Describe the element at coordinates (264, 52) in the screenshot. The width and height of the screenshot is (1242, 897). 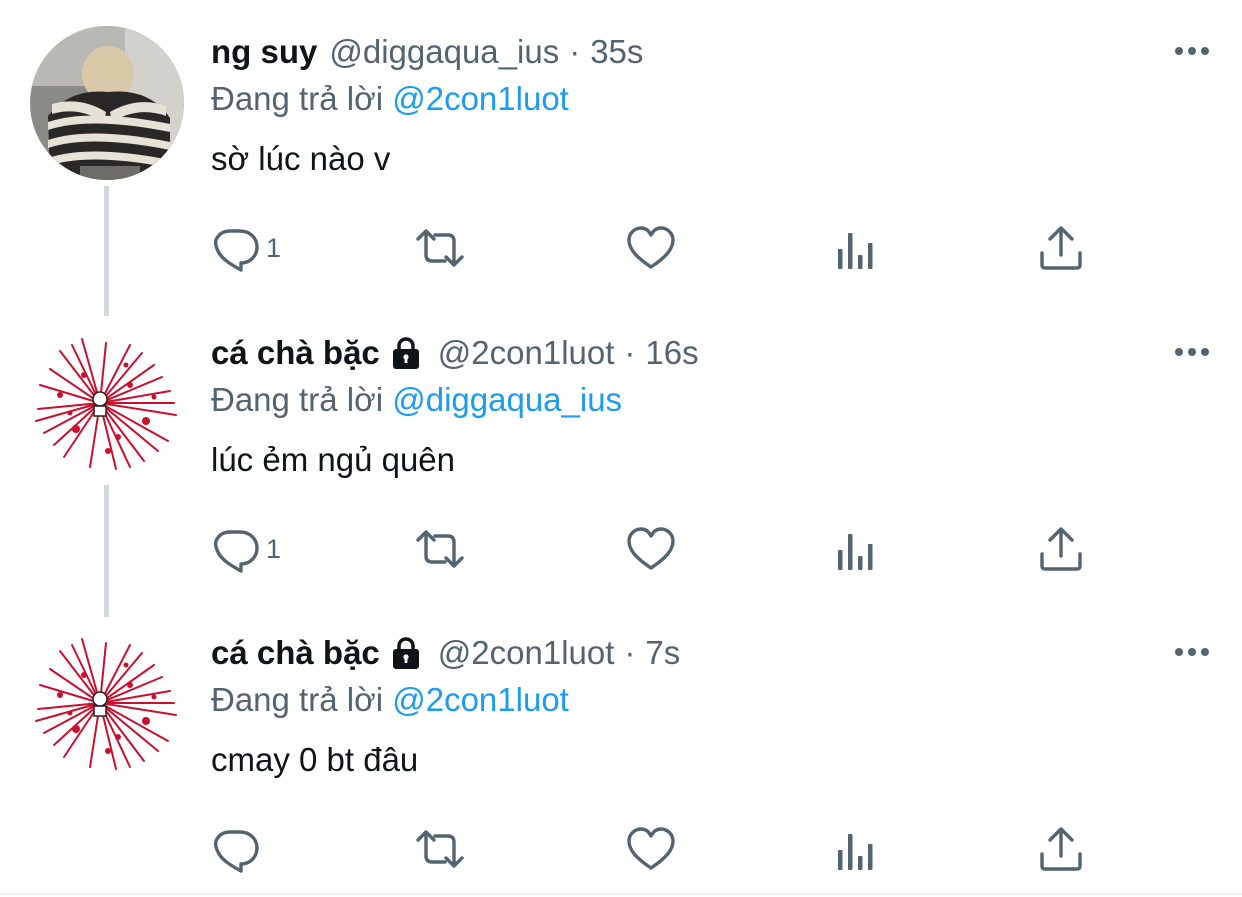
I see `display-name: ng suy` at that location.